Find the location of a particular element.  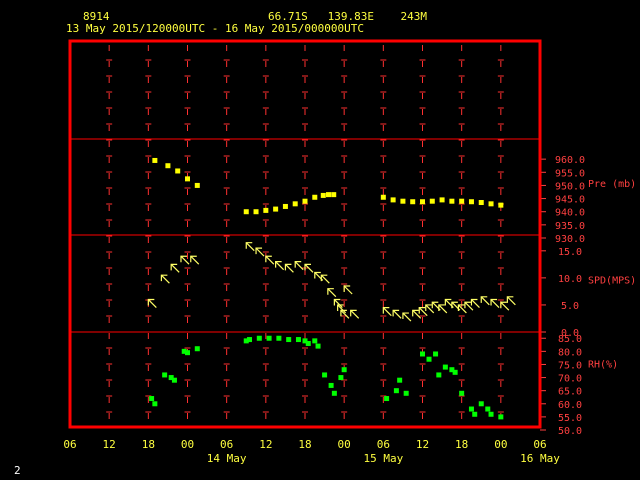

axis-rh: 85.0 80.0 75.0 70.0 65.0 60.0 55.0 50.0 is located at coordinates (561, 385).